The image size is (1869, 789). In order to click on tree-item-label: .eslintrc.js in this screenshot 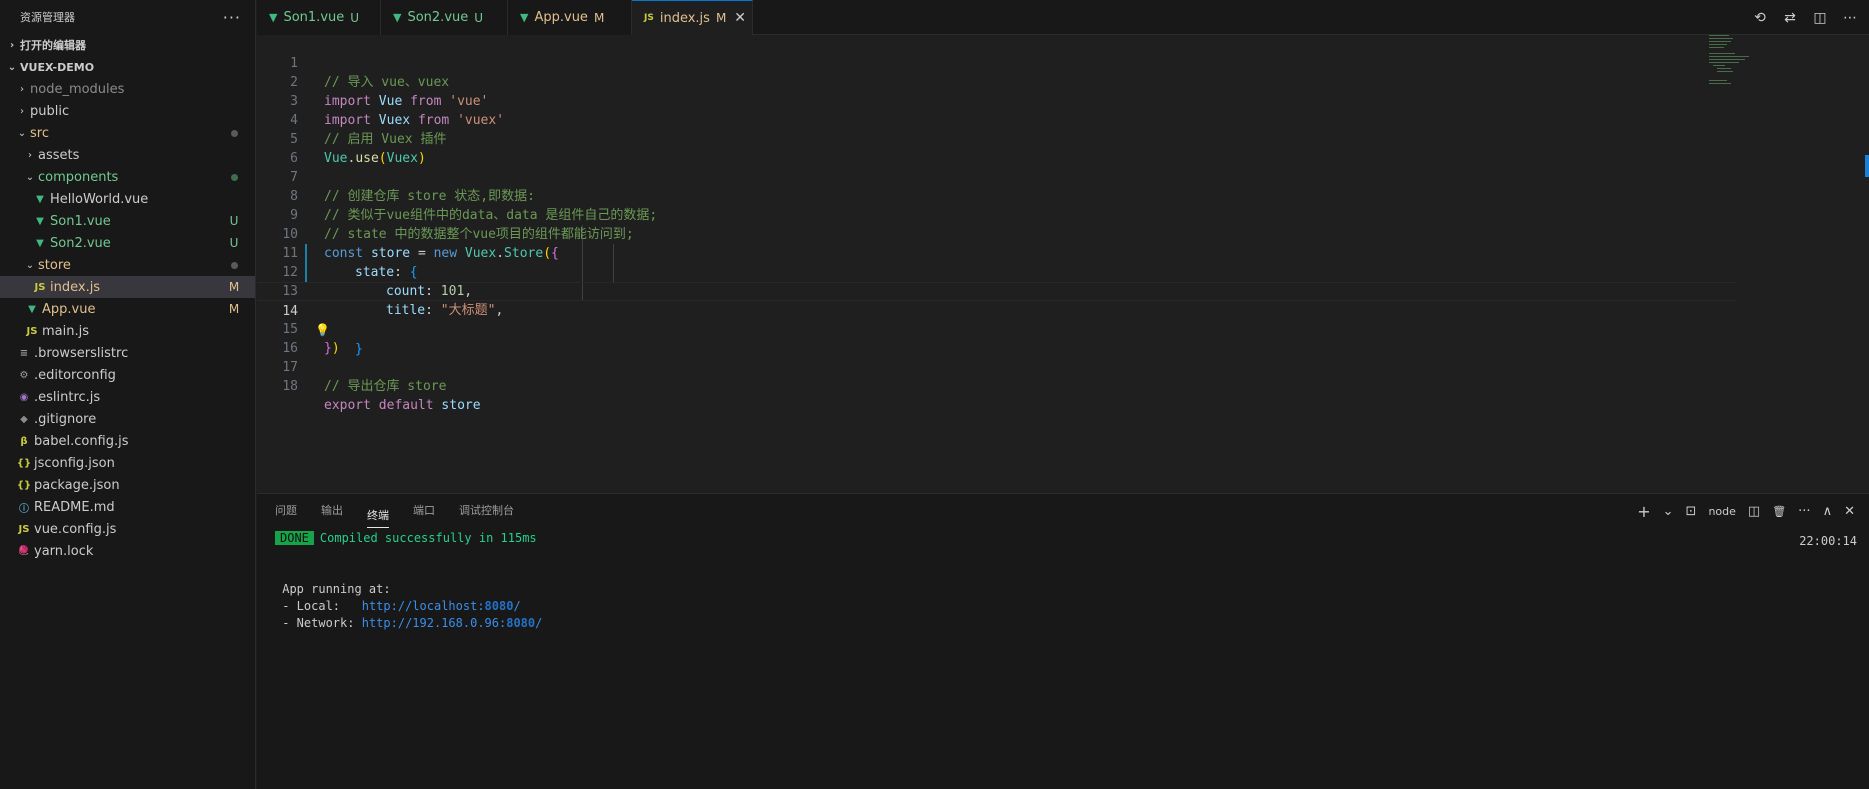, I will do `click(67, 397)`.